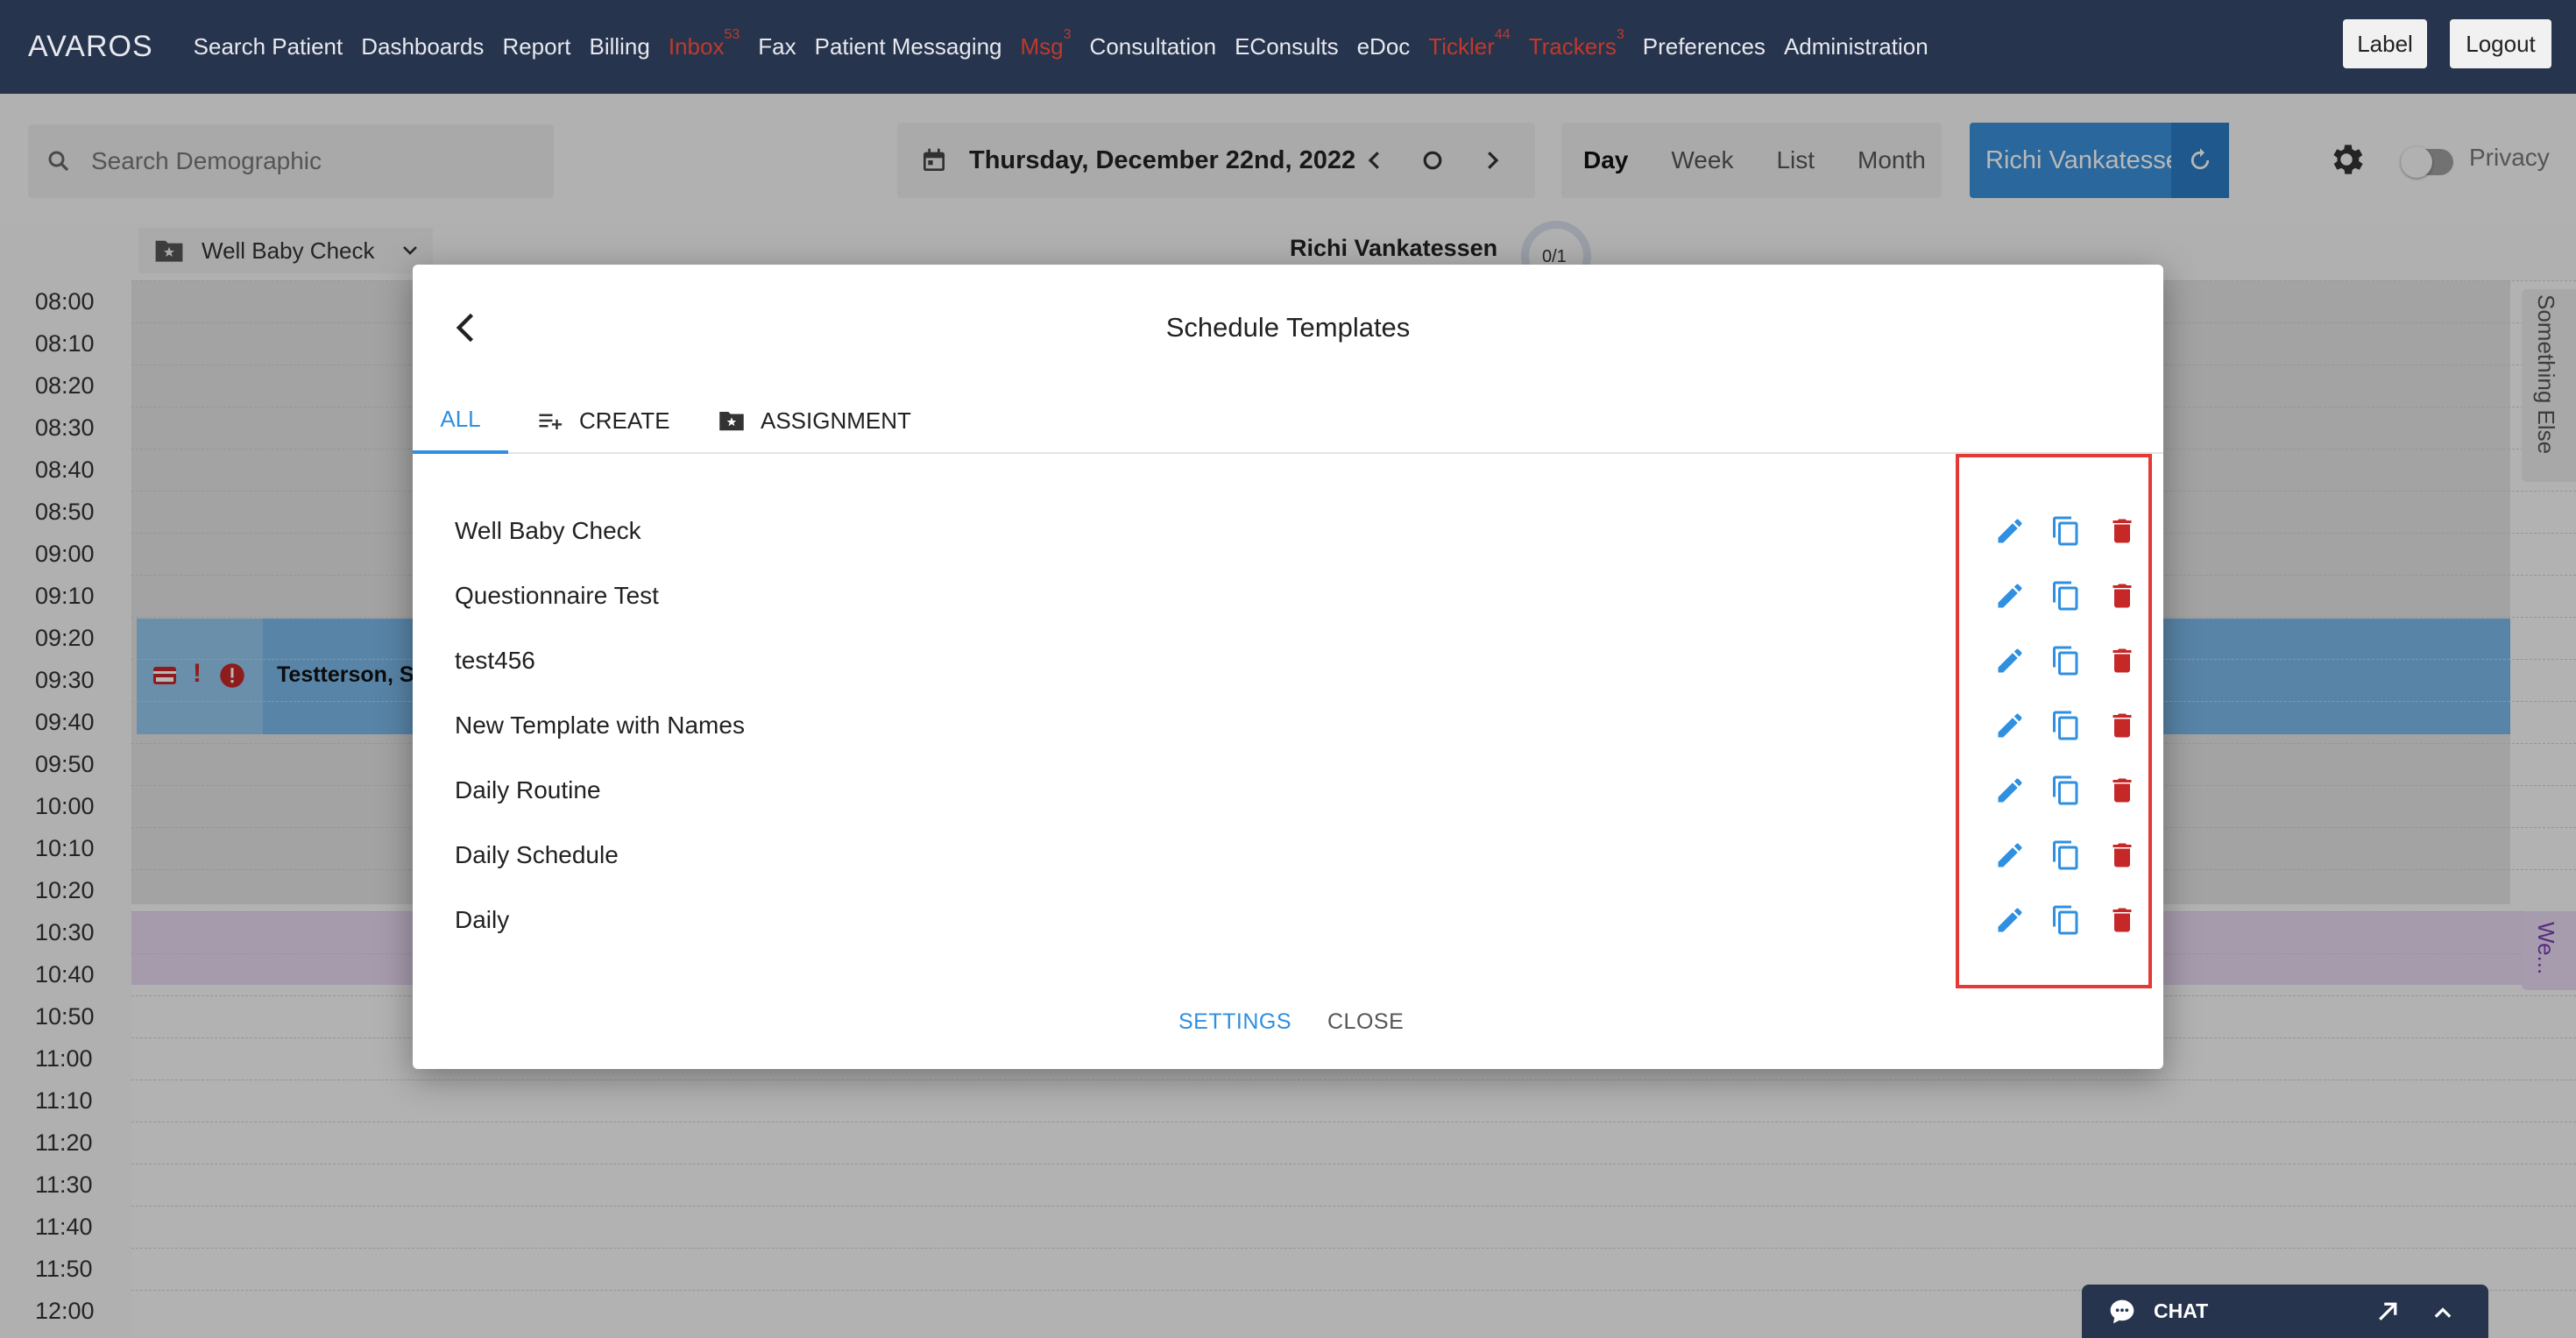 This screenshot has width=2576, height=1338. Describe the element at coordinates (624, 420) in the screenshot. I see `tab-create-label: CREATE` at that location.